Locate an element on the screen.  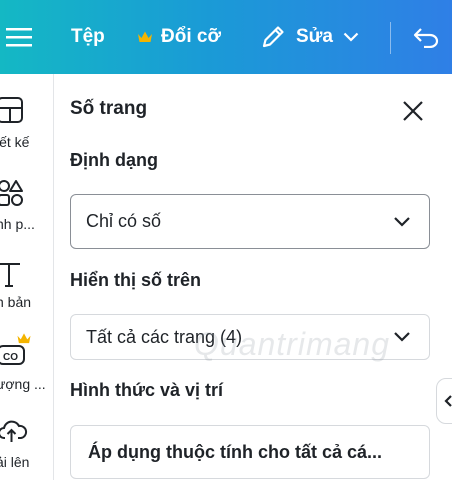
menu-button is located at coordinates (19, 37).